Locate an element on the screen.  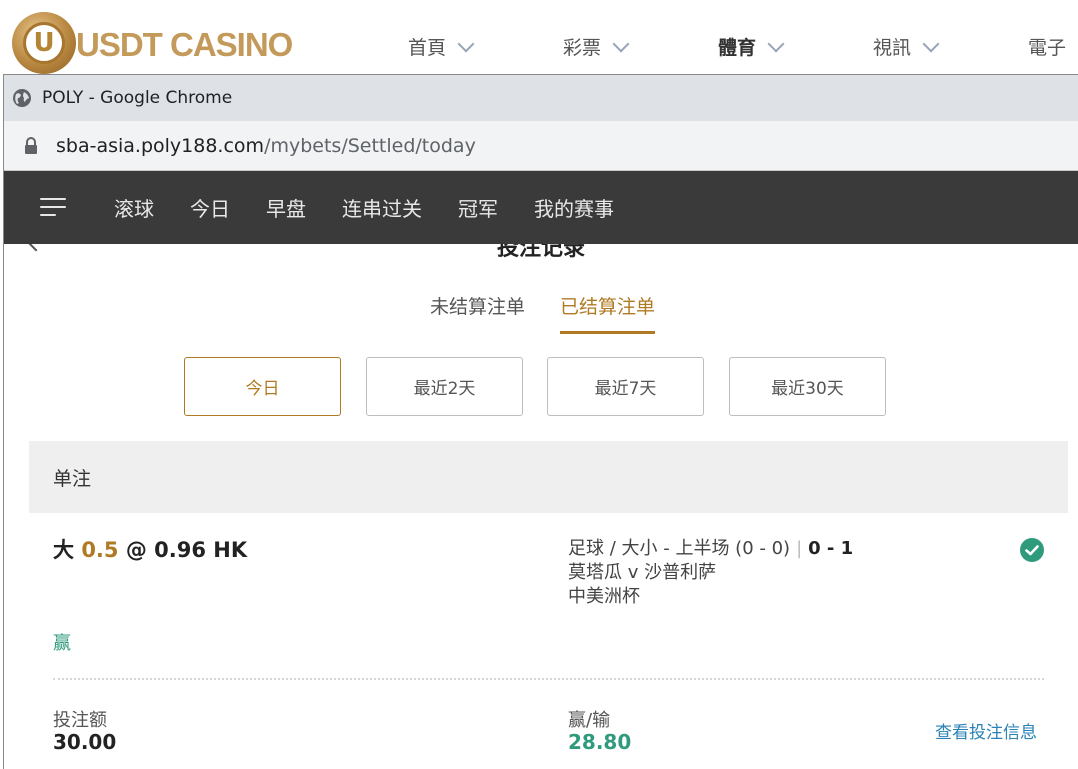
site-nav-lottery: 彩票 is located at coordinates (596, 46).